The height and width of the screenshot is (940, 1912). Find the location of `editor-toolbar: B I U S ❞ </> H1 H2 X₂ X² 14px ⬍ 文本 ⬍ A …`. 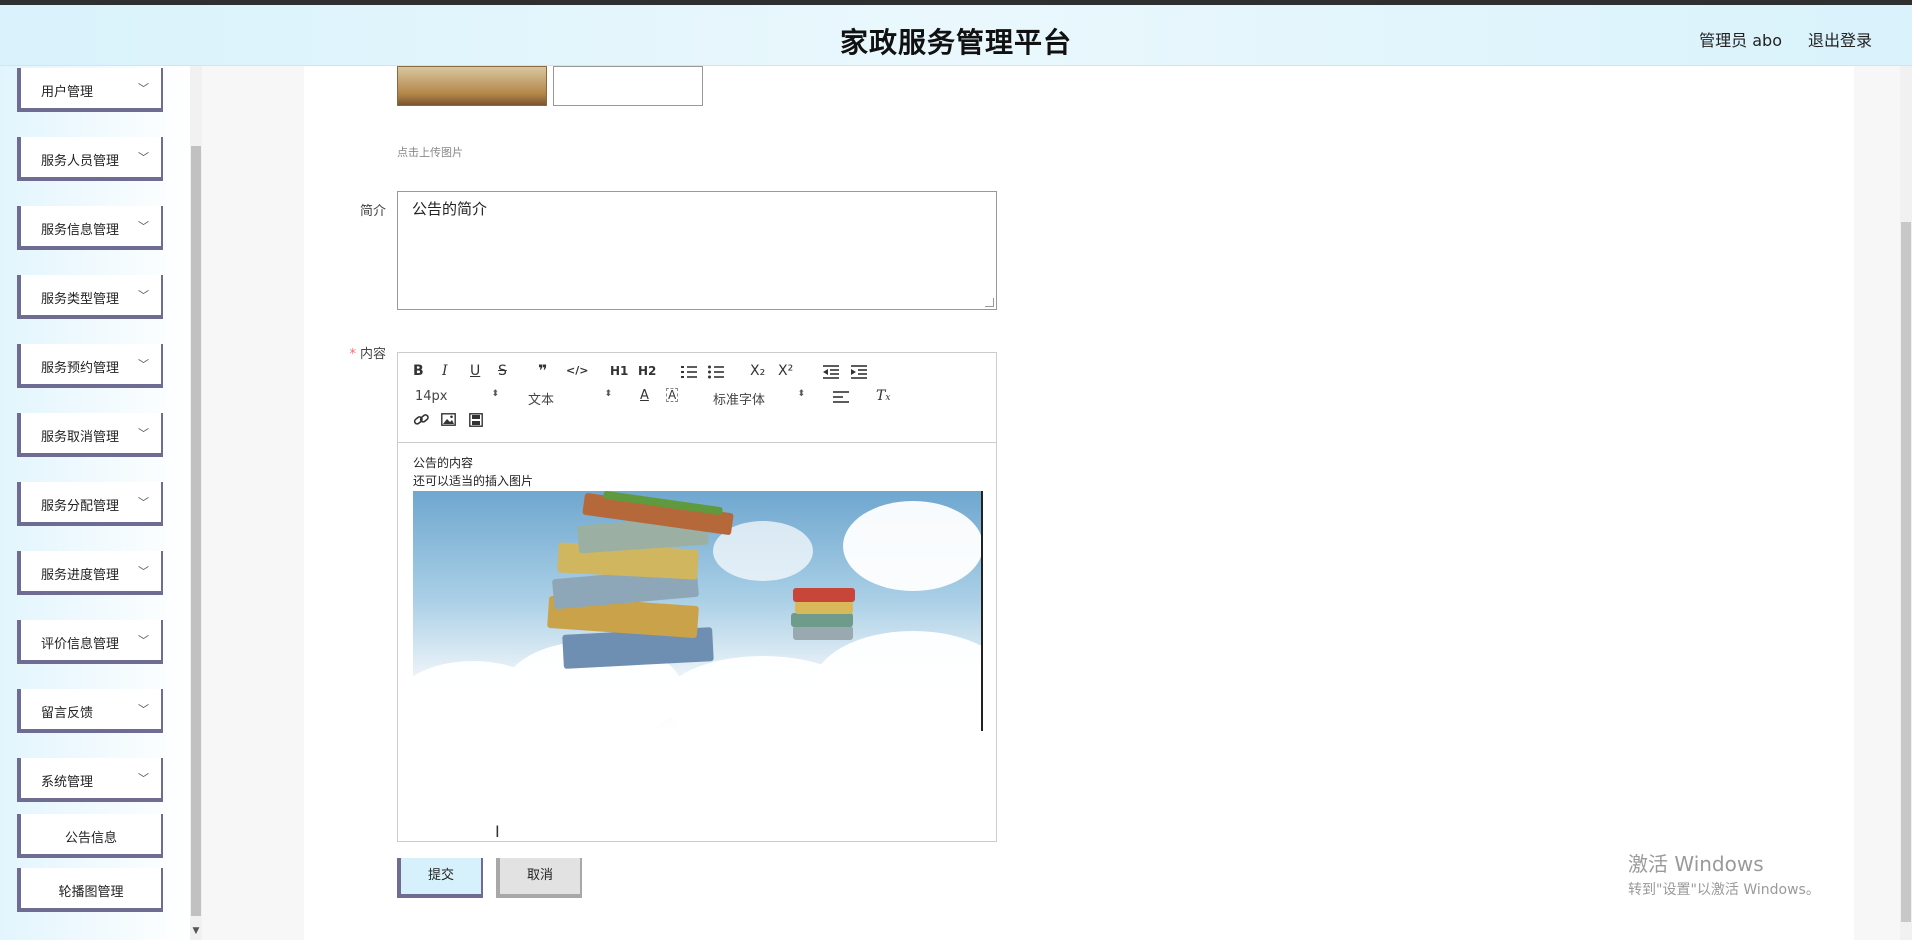

editor-toolbar: B I U S ❞ </> H1 H2 X₂ X² 14px ⬍ 文本 ⬍ A … is located at coordinates (697, 398).